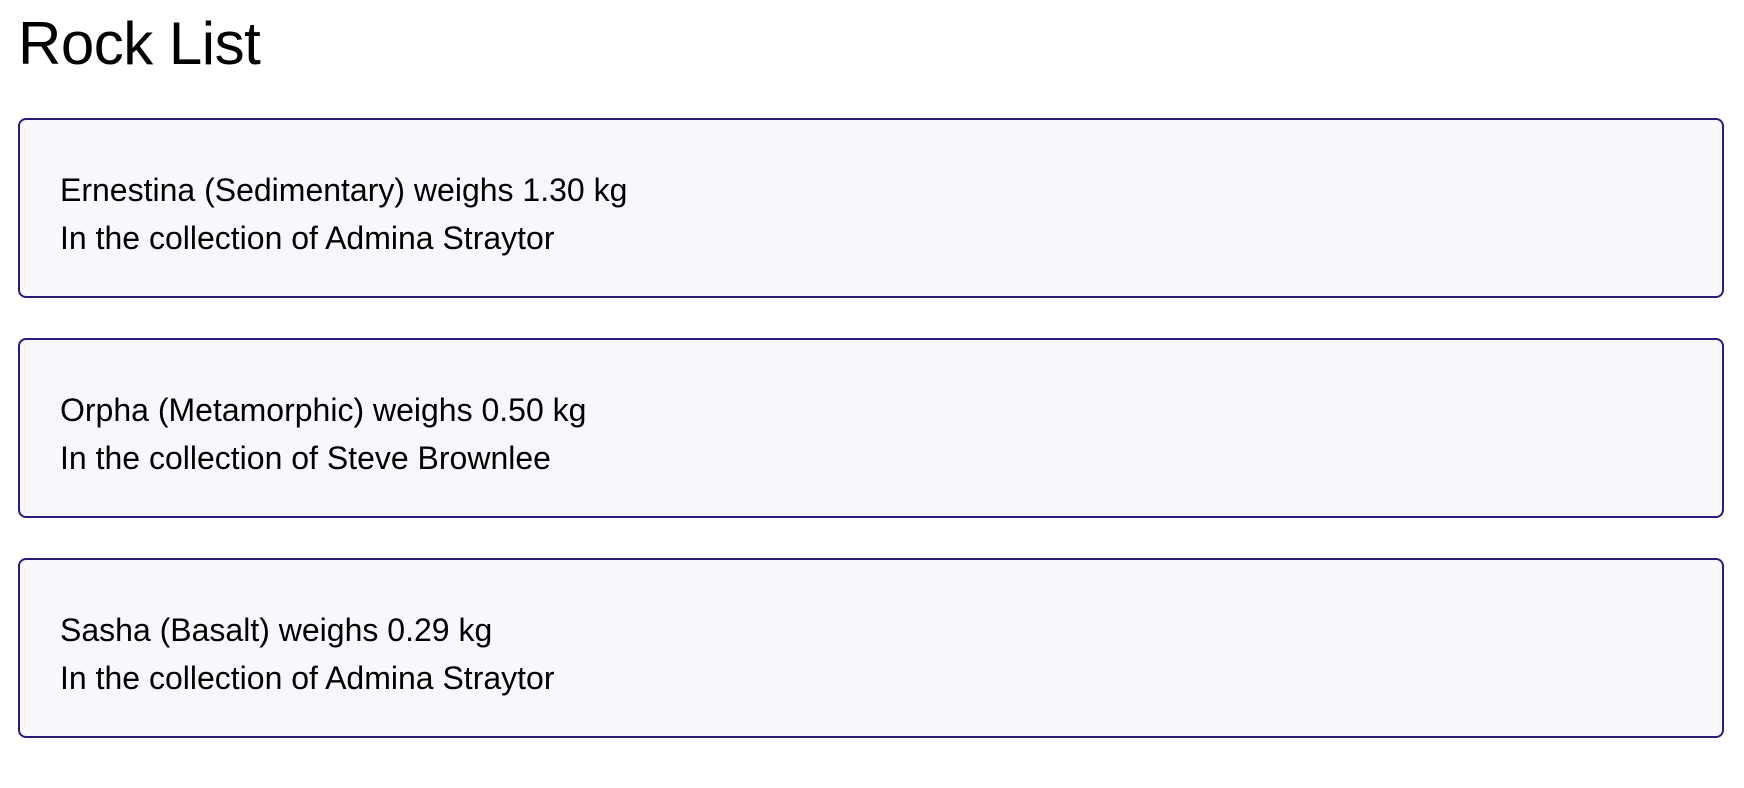 The image size is (1744, 788). I want to click on rock-summary: Sasha (Basalt) weighs 0.29 kg, so click(276, 630).